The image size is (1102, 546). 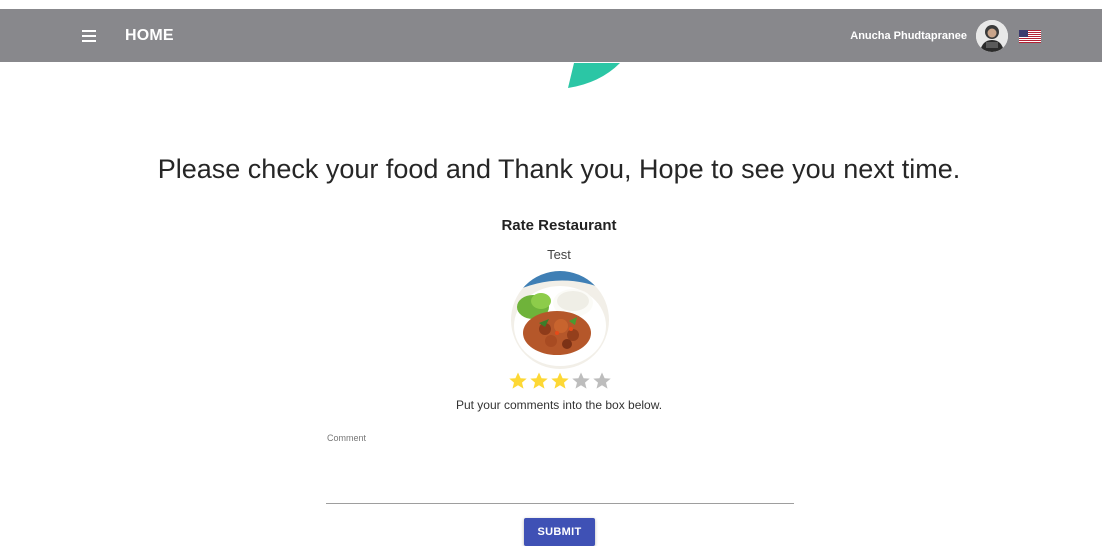 I want to click on us-flag-icon, so click(x=1030, y=36).